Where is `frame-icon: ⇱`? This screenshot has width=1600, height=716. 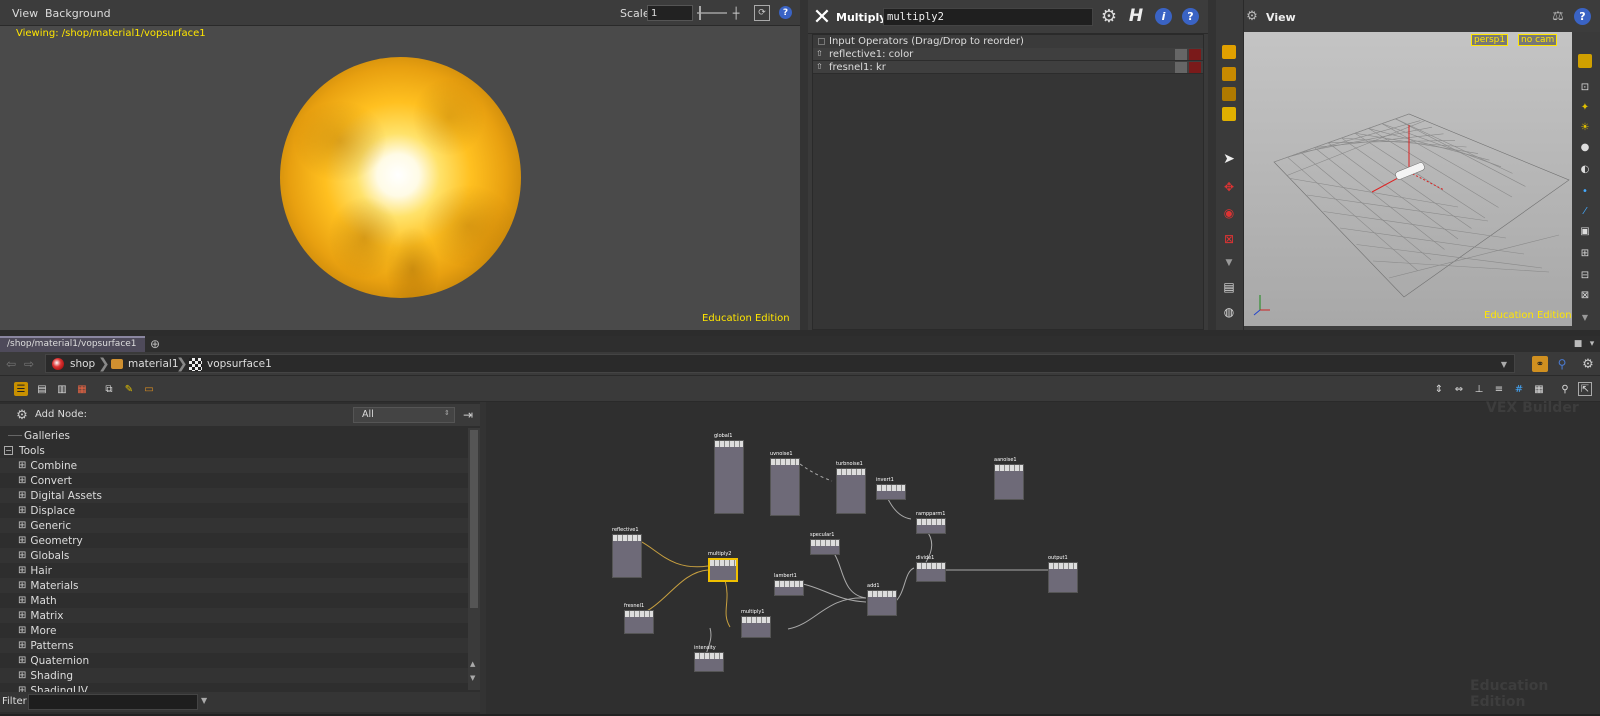 frame-icon: ⇱ is located at coordinates (1585, 389).